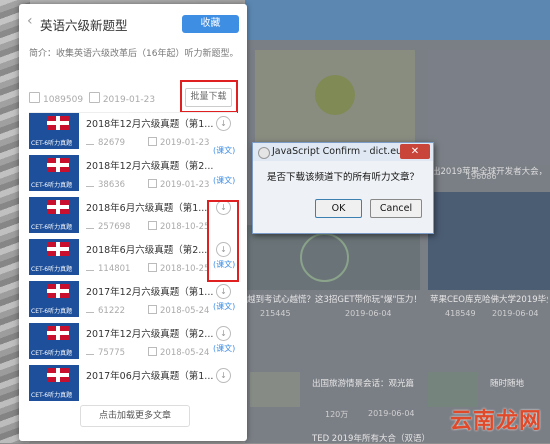 The image size is (550, 444). I want to click on list-item: CET-6听力真题 2017年06月六级真题（第1... ↓, so click(133, 383).